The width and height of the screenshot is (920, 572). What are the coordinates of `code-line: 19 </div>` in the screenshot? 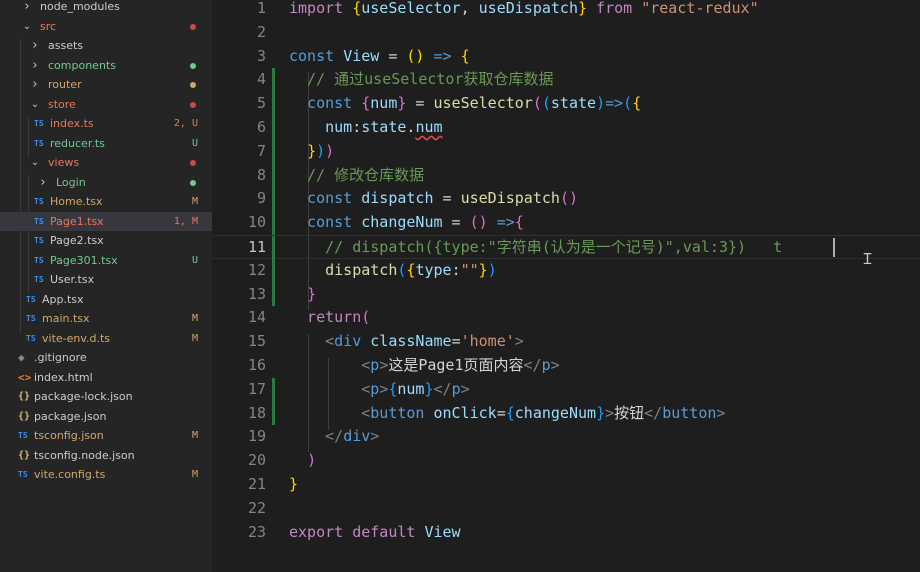 It's located at (566, 437).